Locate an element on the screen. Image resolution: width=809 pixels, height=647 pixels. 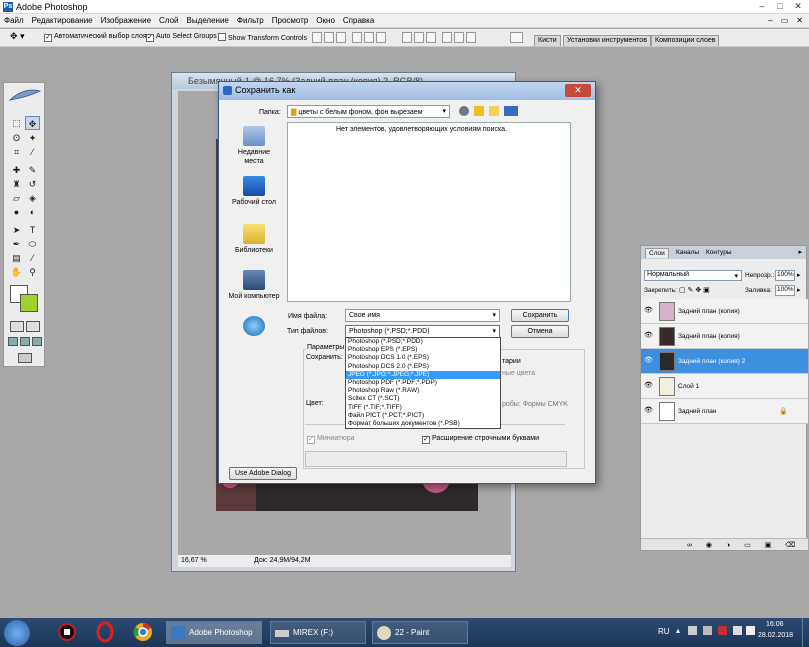
hand-tool-icon: ✋ is located at coordinates (16, 272).